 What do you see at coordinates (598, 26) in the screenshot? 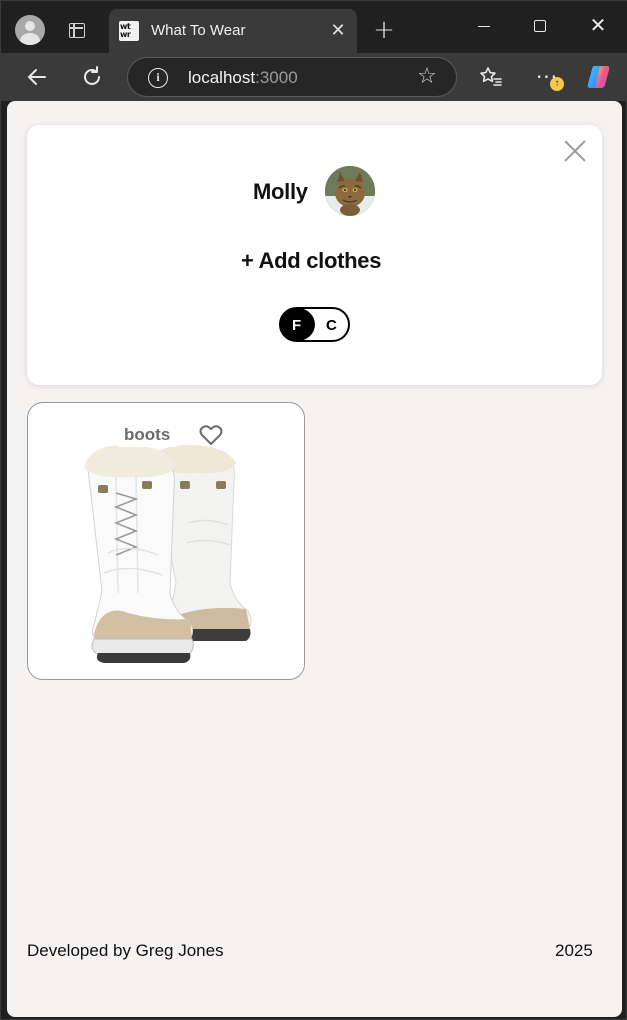
I see `window-close-icon: ✕` at bounding box center [598, 26].